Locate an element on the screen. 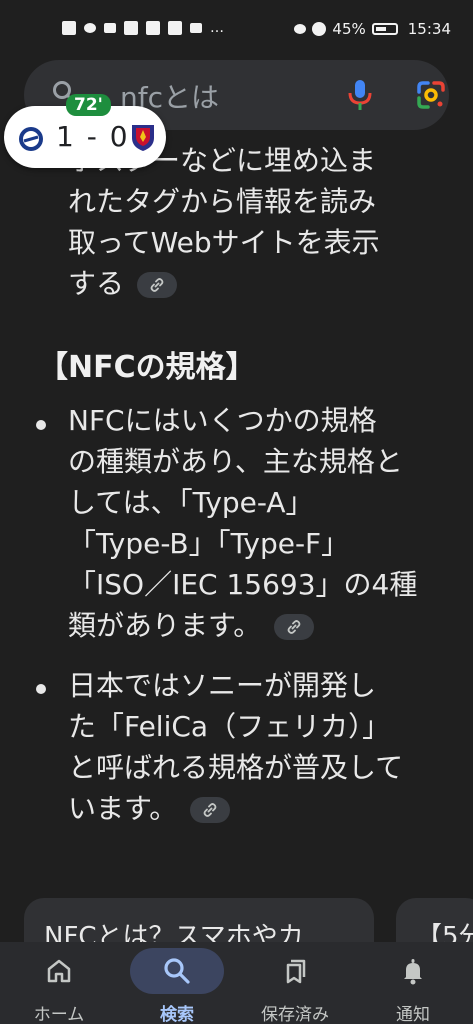 The width and height of the screenshot is (473, 1024). text-line: 取ってWebサイトを表示 is located at coordinates (224, 242).